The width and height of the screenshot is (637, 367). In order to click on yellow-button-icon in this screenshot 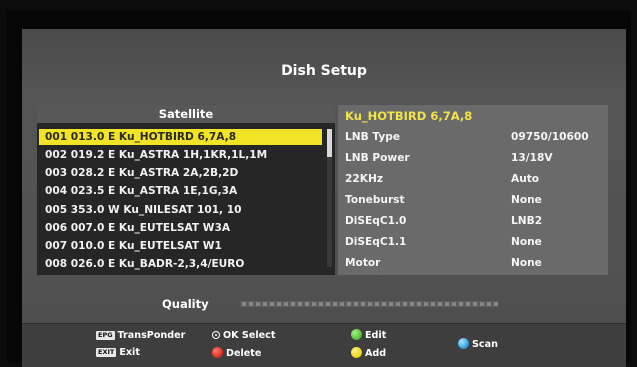, I will do `click(356, 352)`.